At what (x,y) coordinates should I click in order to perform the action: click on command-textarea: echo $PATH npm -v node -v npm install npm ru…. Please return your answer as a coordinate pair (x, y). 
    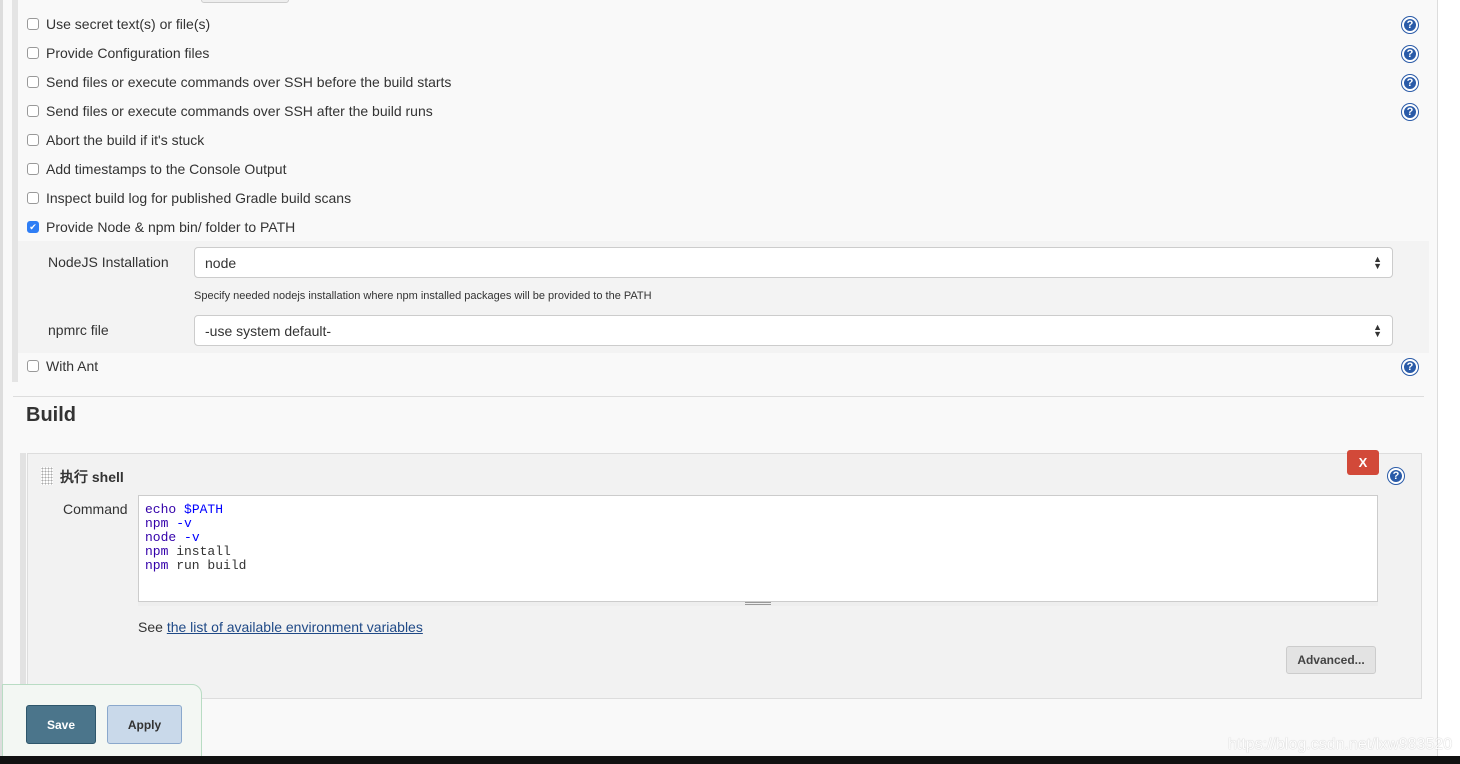
    Looking at the image, I should click on (758, 550).